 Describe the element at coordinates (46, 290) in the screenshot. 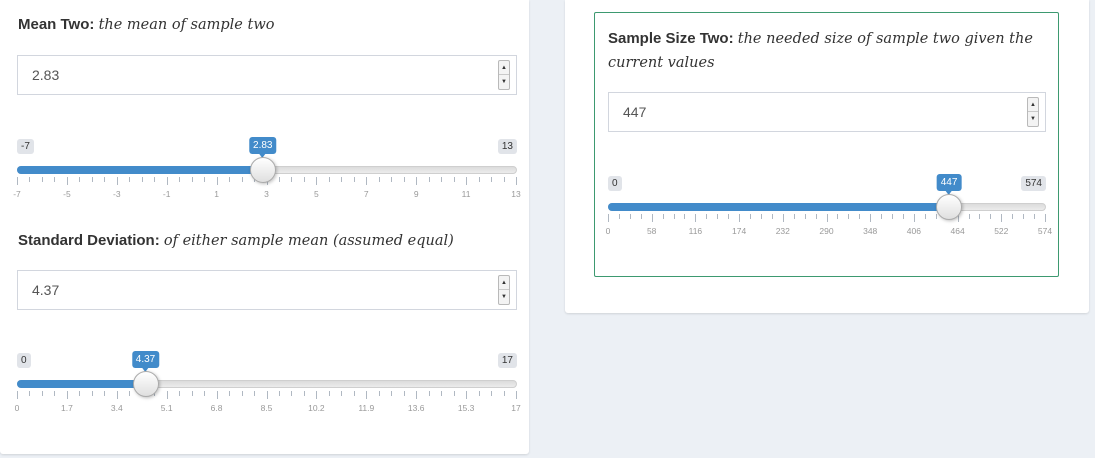

I see `std-dev-input-value: 4.37` at that location.